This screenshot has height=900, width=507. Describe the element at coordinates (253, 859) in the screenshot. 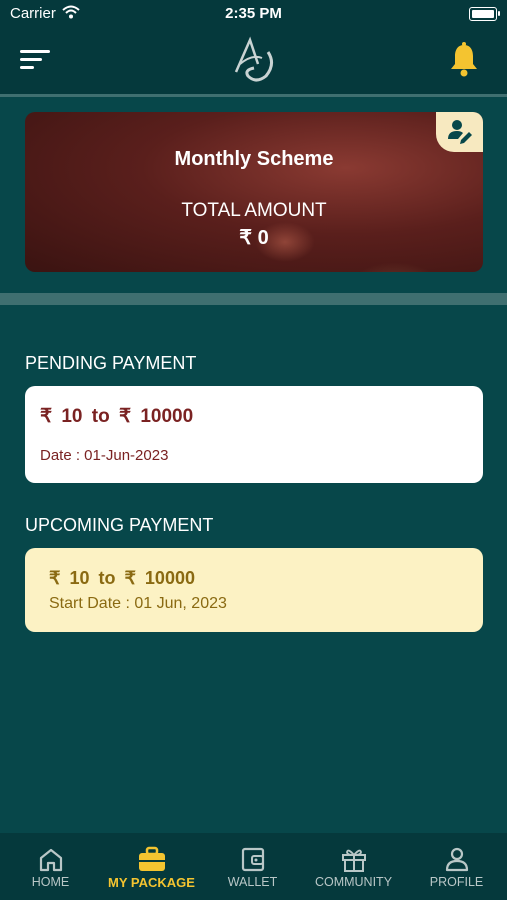

I see `wallet-icon` at that location.